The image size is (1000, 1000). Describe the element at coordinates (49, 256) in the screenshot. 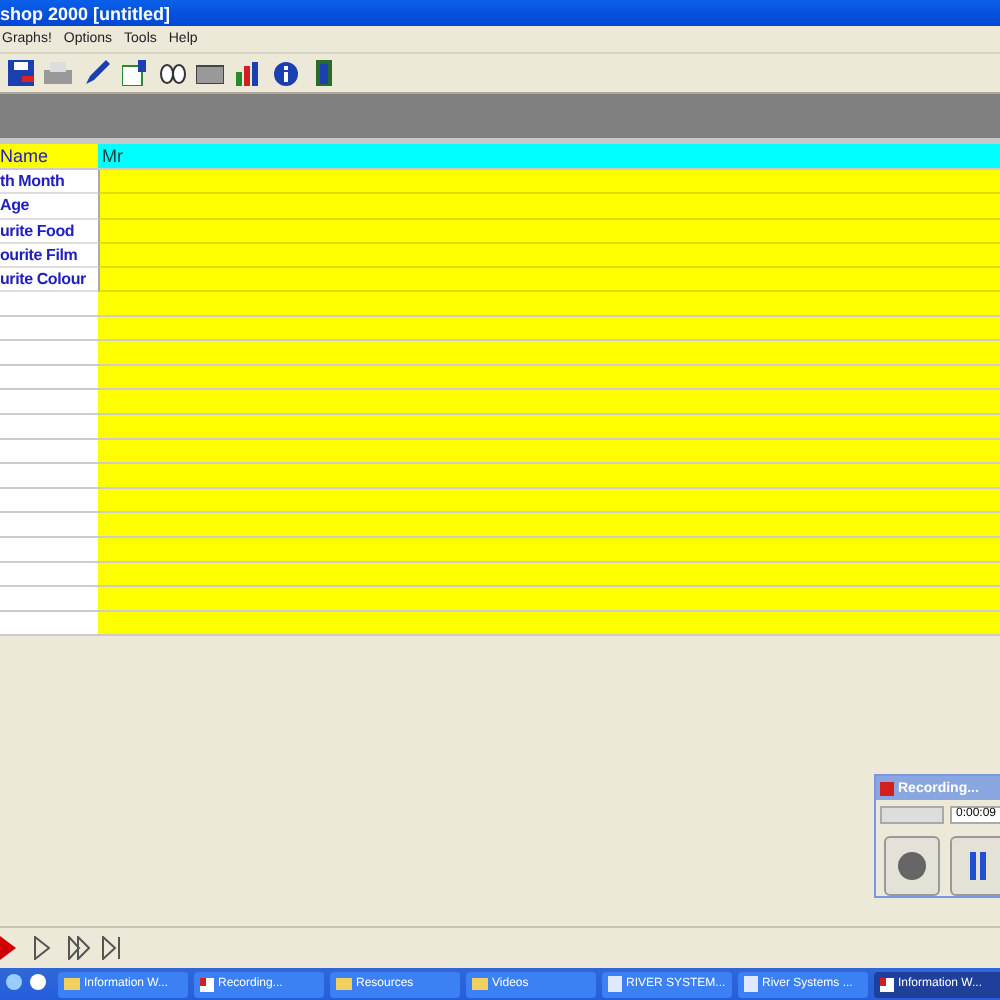

I see `row-label: ourite Film` at that location.